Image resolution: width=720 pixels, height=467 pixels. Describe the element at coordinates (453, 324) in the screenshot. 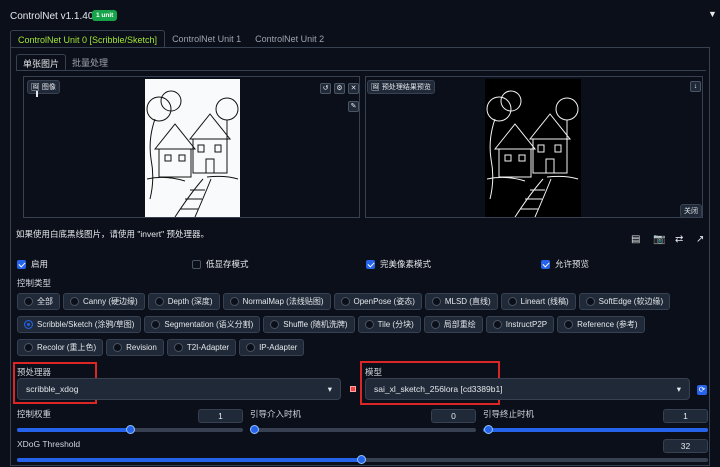

I see `radio-inpaint: 局部重绘` at that location.